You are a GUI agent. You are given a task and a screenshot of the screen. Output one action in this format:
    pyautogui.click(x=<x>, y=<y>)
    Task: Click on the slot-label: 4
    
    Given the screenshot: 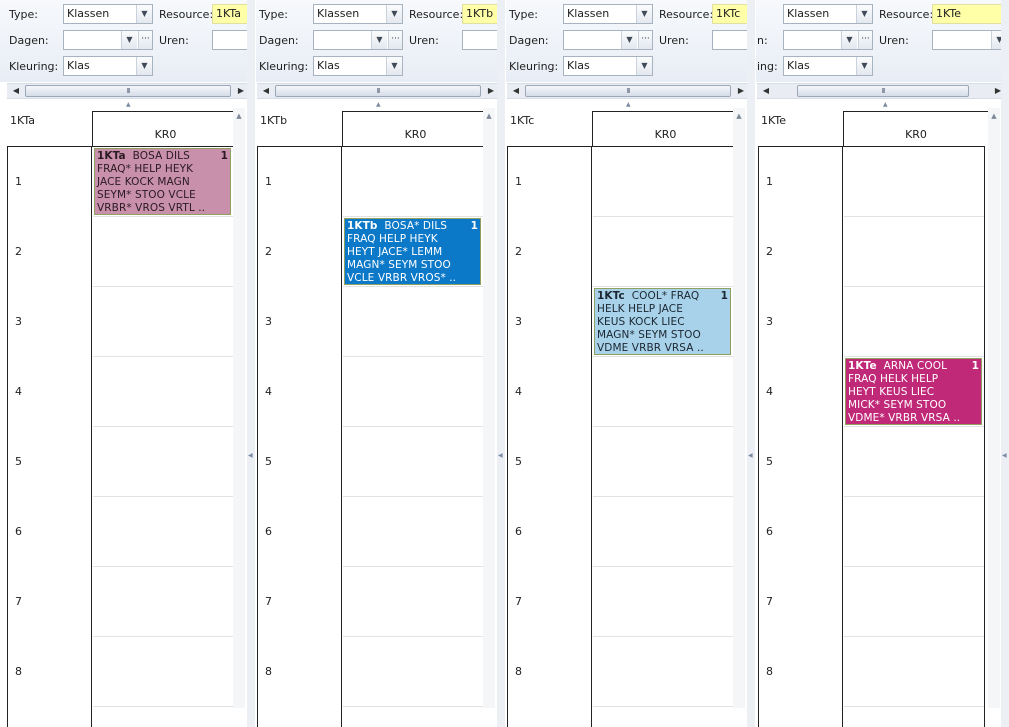 What is the action you would take?
    pyautogui.click(x=268, y=391)
    